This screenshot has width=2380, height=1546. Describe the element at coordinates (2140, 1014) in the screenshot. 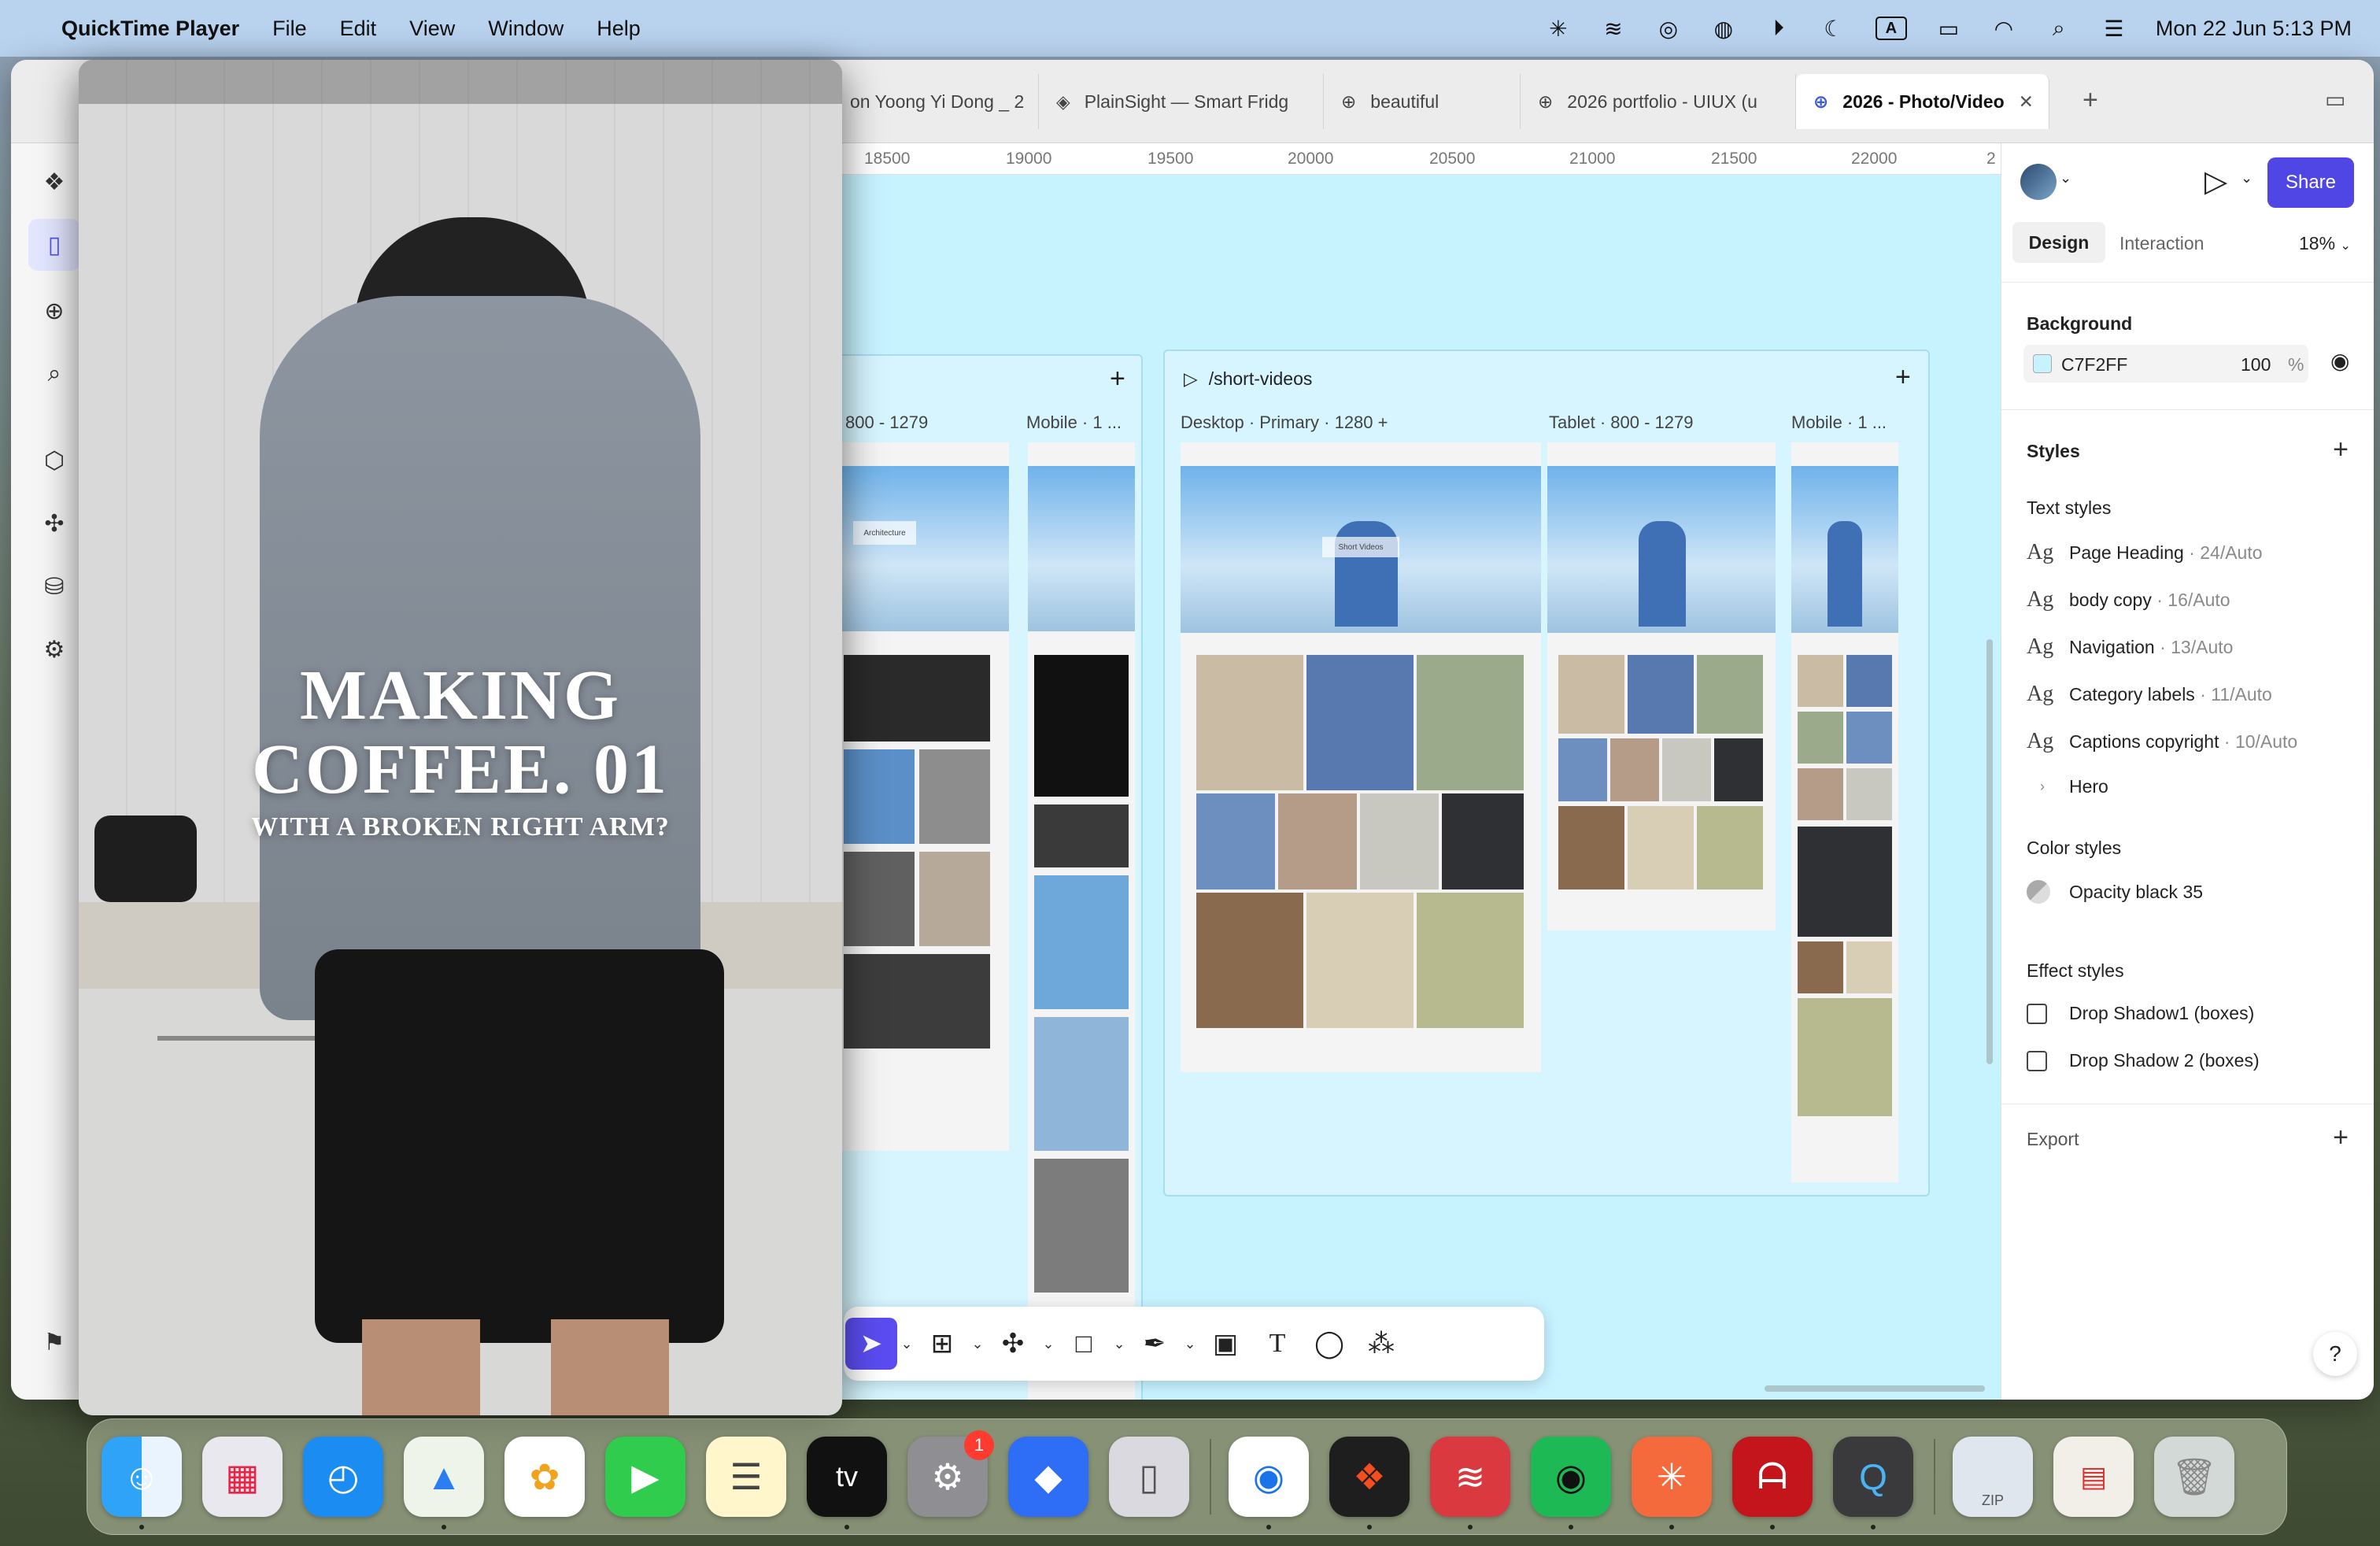

I see `effect-style-drop-shadow-1: Drop Shadow1 (boxes)` at that location.